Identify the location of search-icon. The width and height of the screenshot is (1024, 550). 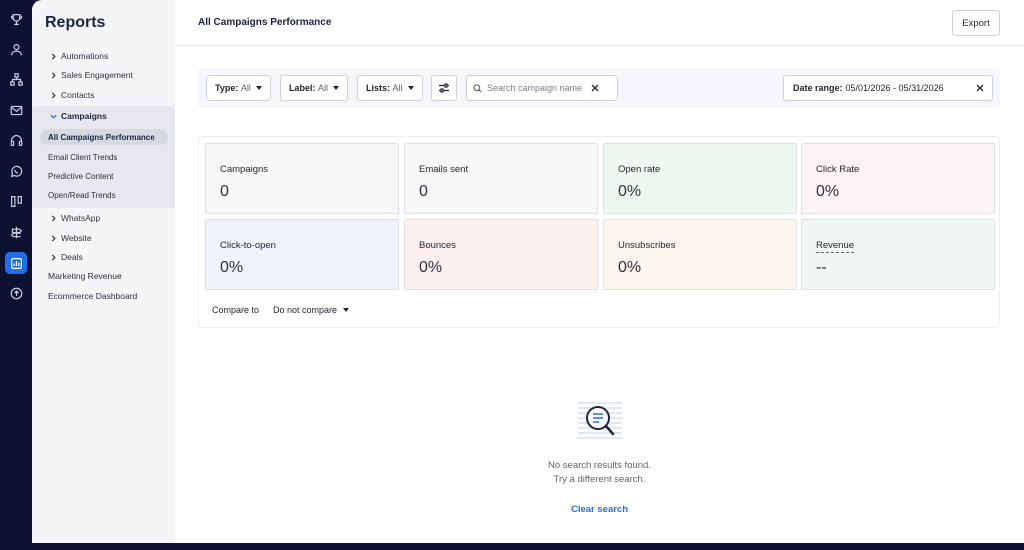
(477, 88).